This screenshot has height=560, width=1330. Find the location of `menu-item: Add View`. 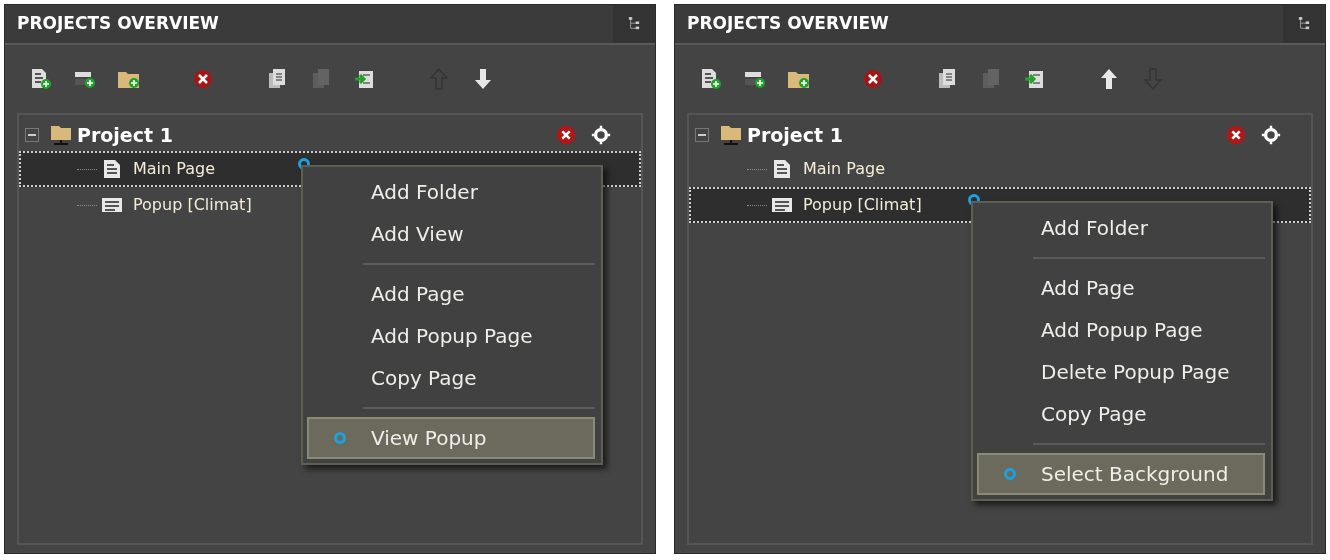

menu-item: Add View is located at coordinates (451, 234).